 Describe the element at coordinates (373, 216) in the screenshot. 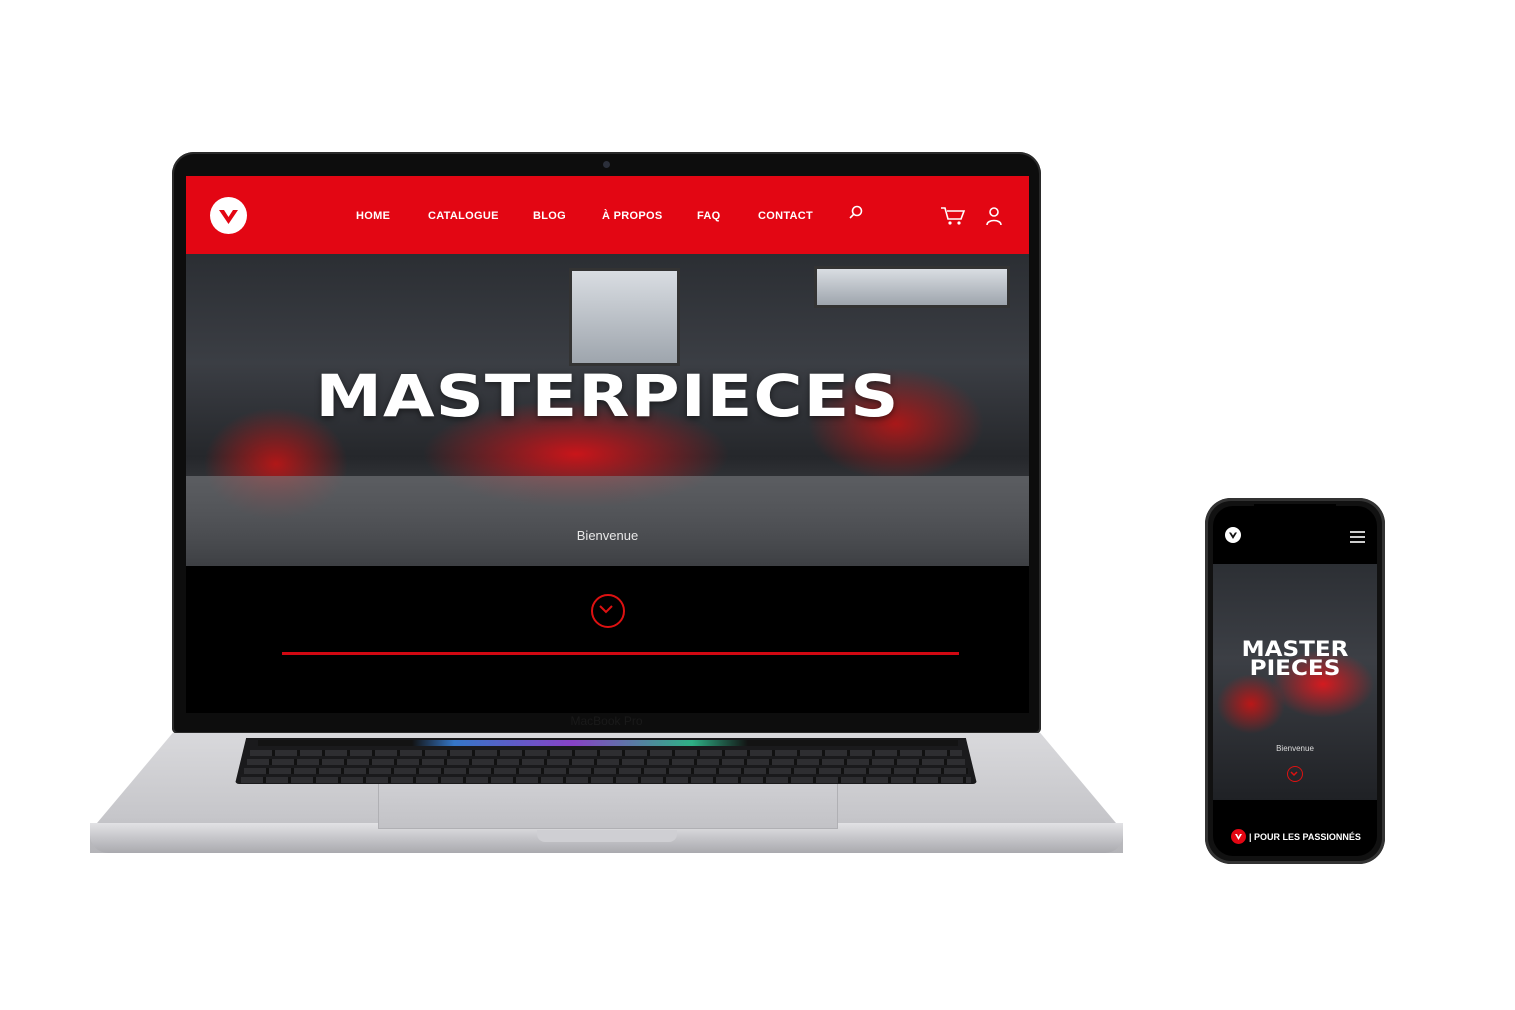

I see `nav-item-home: HOME` at that location.